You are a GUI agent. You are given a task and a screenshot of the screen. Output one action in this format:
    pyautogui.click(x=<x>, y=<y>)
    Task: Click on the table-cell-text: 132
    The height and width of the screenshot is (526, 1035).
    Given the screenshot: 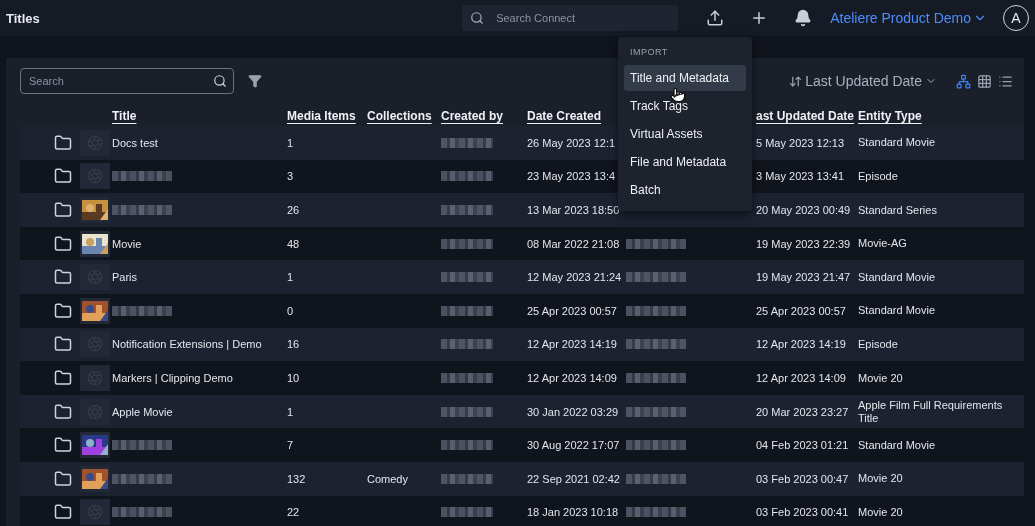 What is the action you would take?
    pyautogui.click(x=297, y=478)
    